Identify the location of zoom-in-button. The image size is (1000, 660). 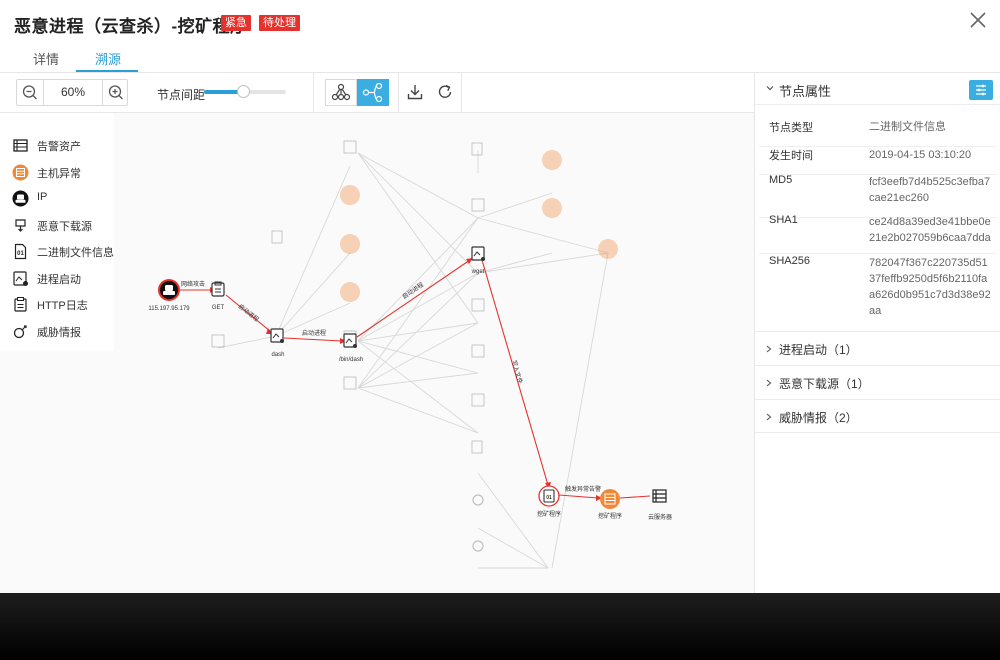
(116, 92).